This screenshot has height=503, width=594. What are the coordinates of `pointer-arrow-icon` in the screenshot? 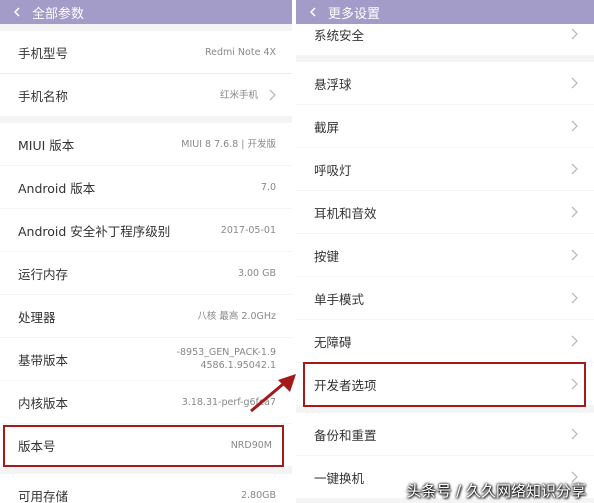 It's located at (273, 393).